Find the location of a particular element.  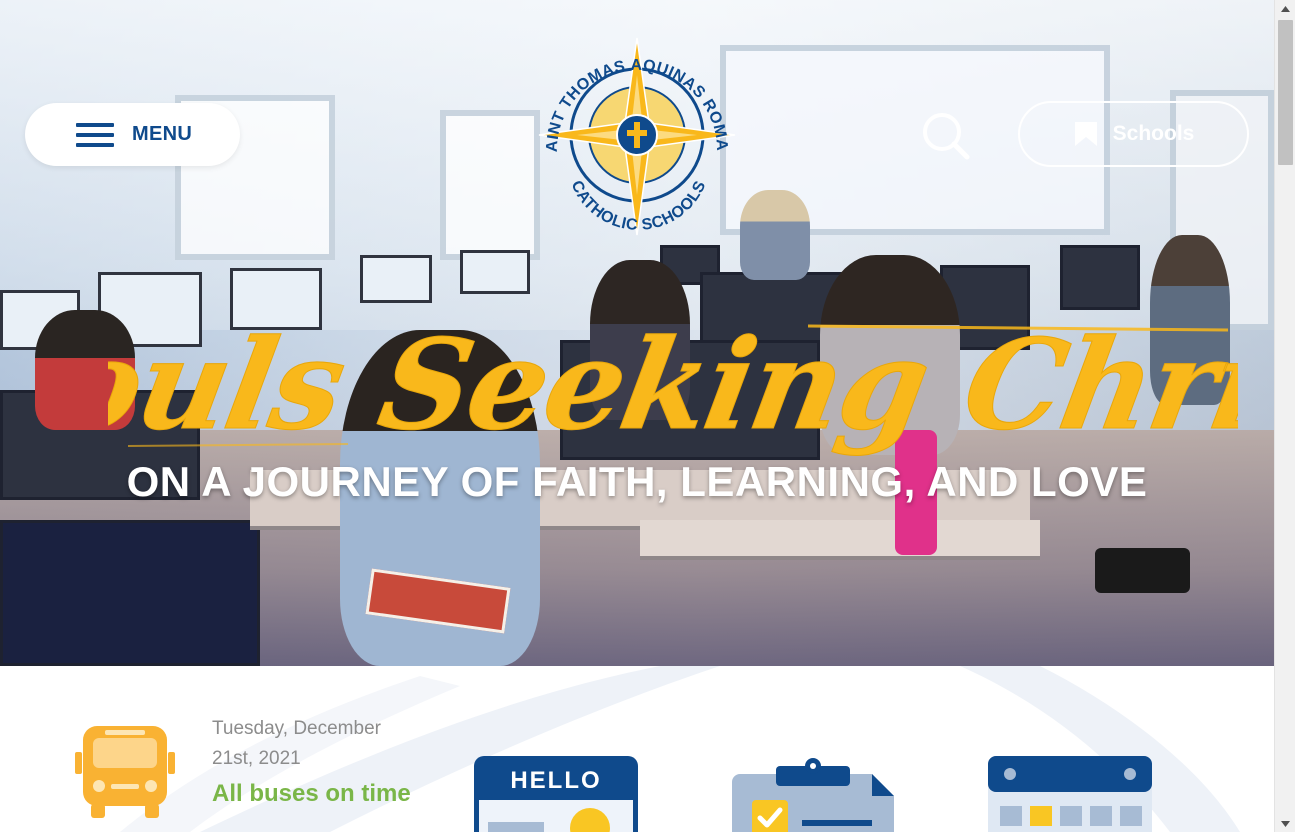

schools-button: Schools is located at coordinates (1133, 134).